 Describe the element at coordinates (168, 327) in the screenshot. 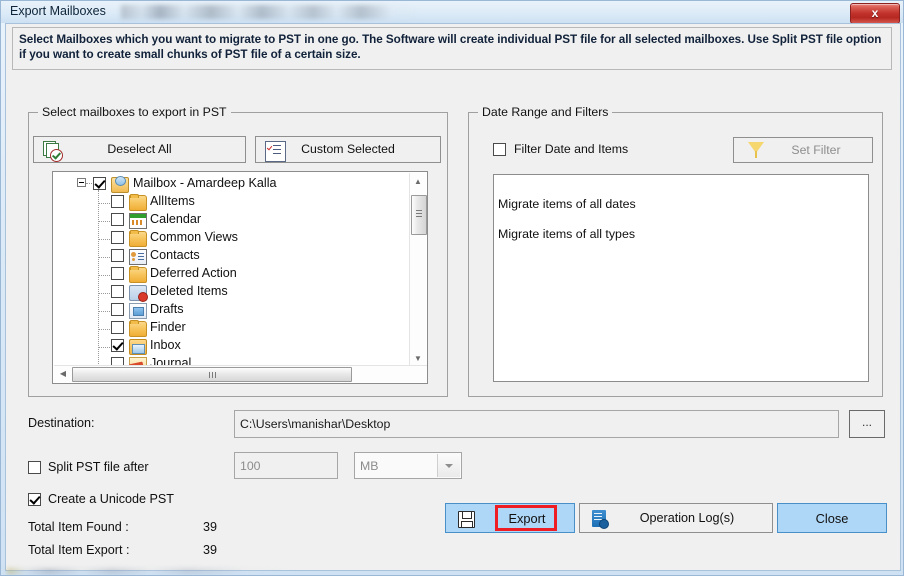

I see `tree-row-label: Finder` at that location.